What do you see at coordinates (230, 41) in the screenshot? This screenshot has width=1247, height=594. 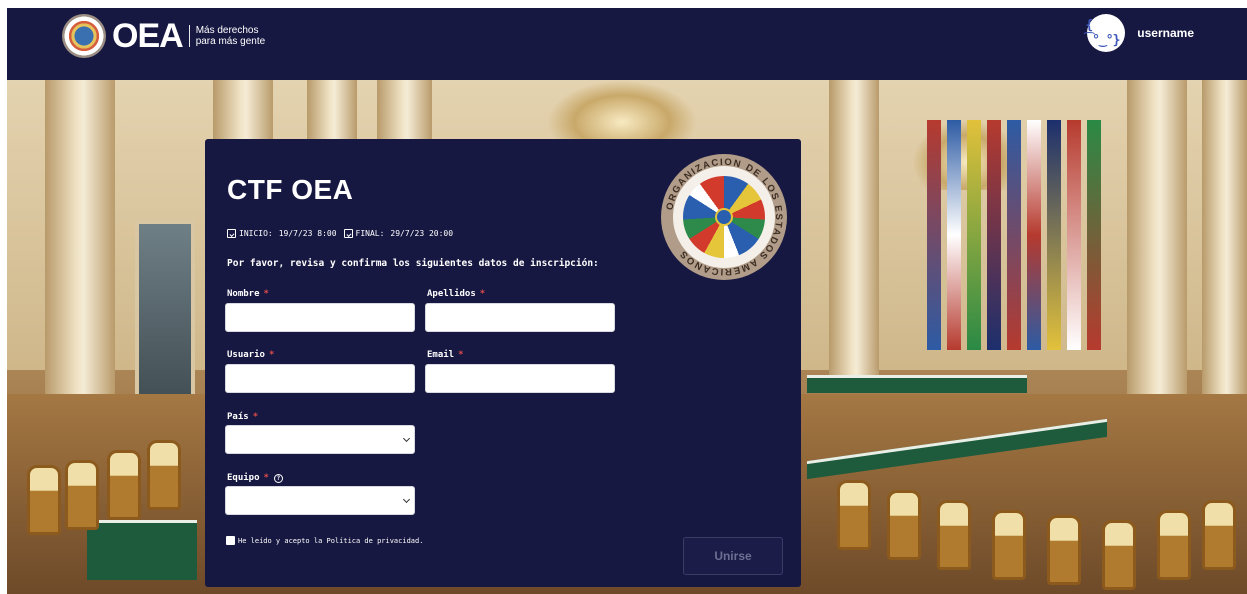 I see `tagline-line-2: para más gente` at bounding box center [230, 41].